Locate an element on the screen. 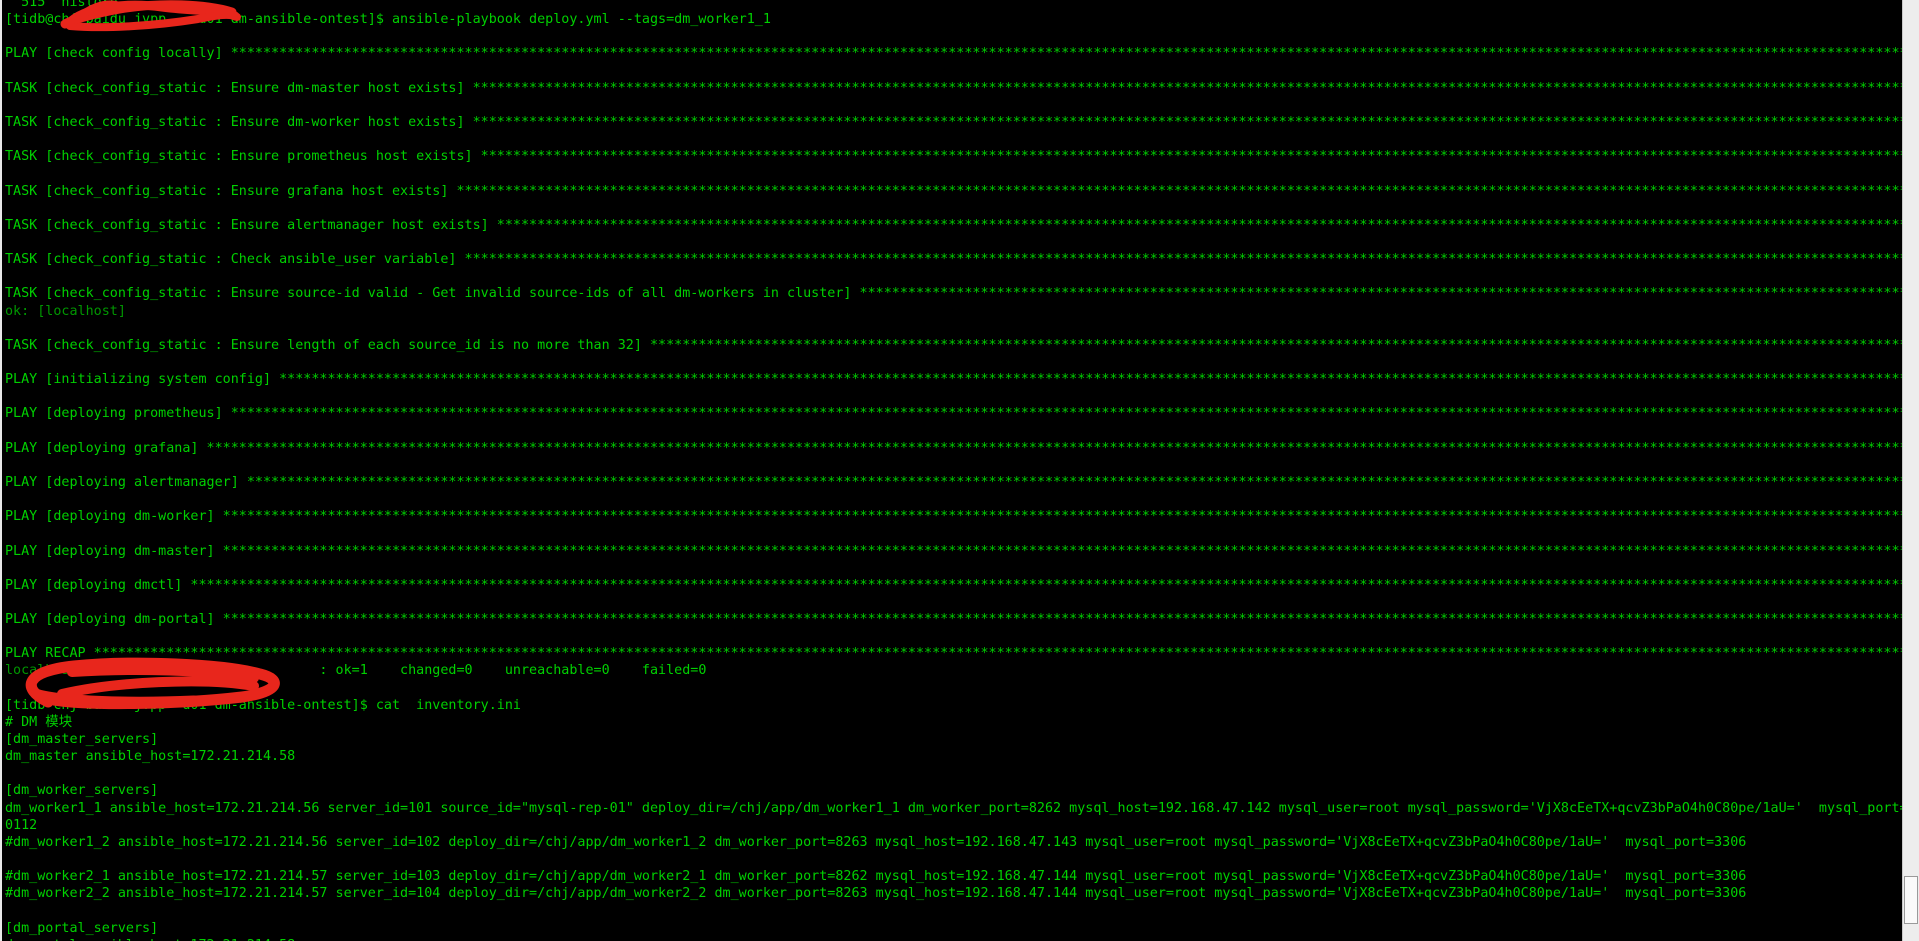  terminal-line: dm_master ansible_host=172.21.214.58 is located at coordinates (150, 757).